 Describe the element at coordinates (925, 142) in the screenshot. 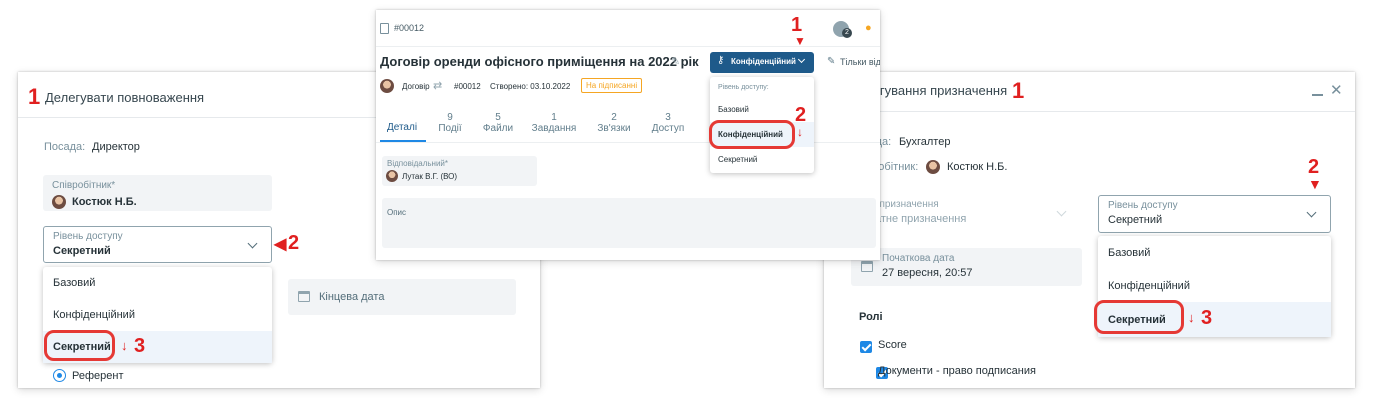

I see `position-value: Бухгалтер` at that location.